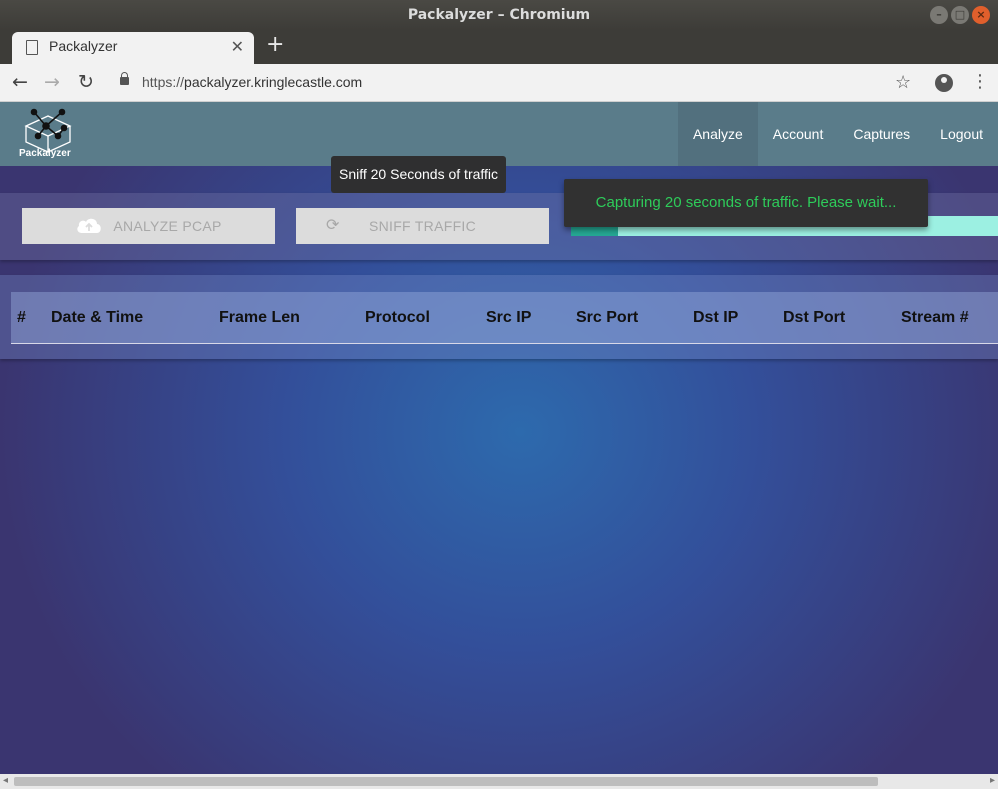 Image resolution: width=998 pixels, height=789 pixels. I want to click on nav-captures: Captures, so click(881, 134).